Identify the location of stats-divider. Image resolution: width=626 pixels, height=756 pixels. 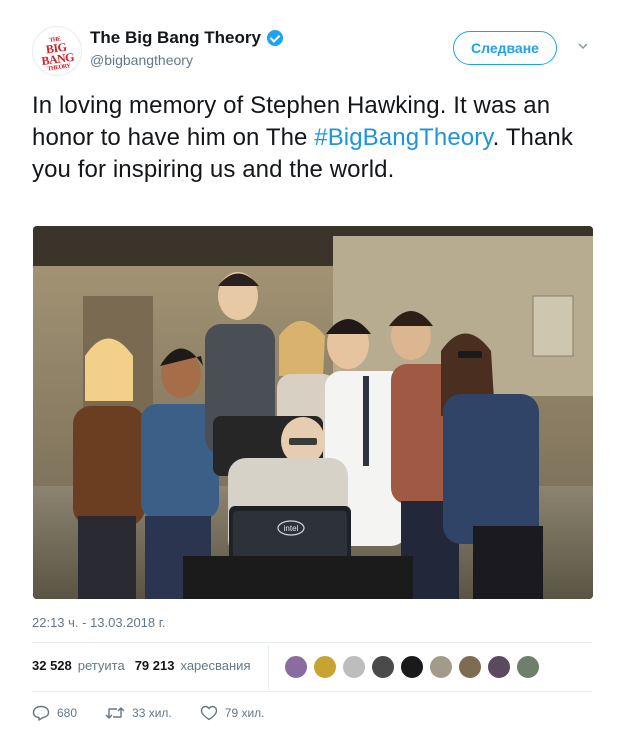
(268, 667).